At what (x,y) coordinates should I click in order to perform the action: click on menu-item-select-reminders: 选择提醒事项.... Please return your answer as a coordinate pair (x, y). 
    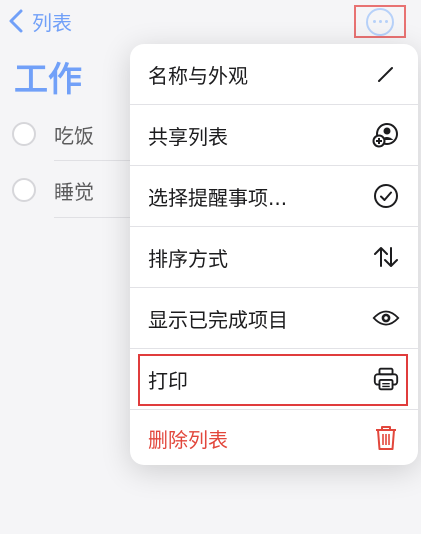
    Looking at the image, I should click on (274, 196).